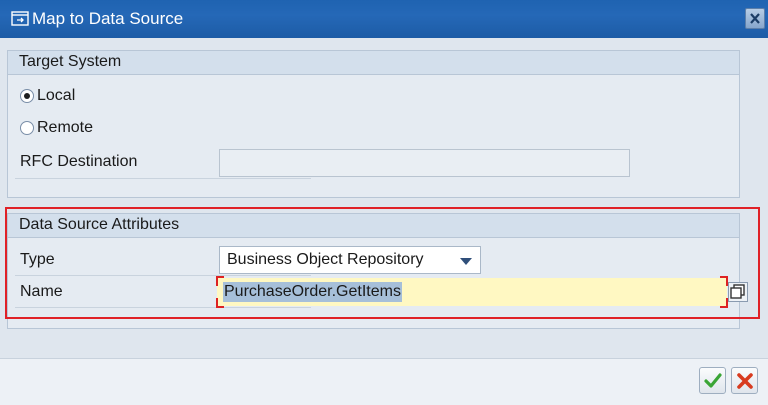  I want to click on checkmark-icon, so click(713, 380).